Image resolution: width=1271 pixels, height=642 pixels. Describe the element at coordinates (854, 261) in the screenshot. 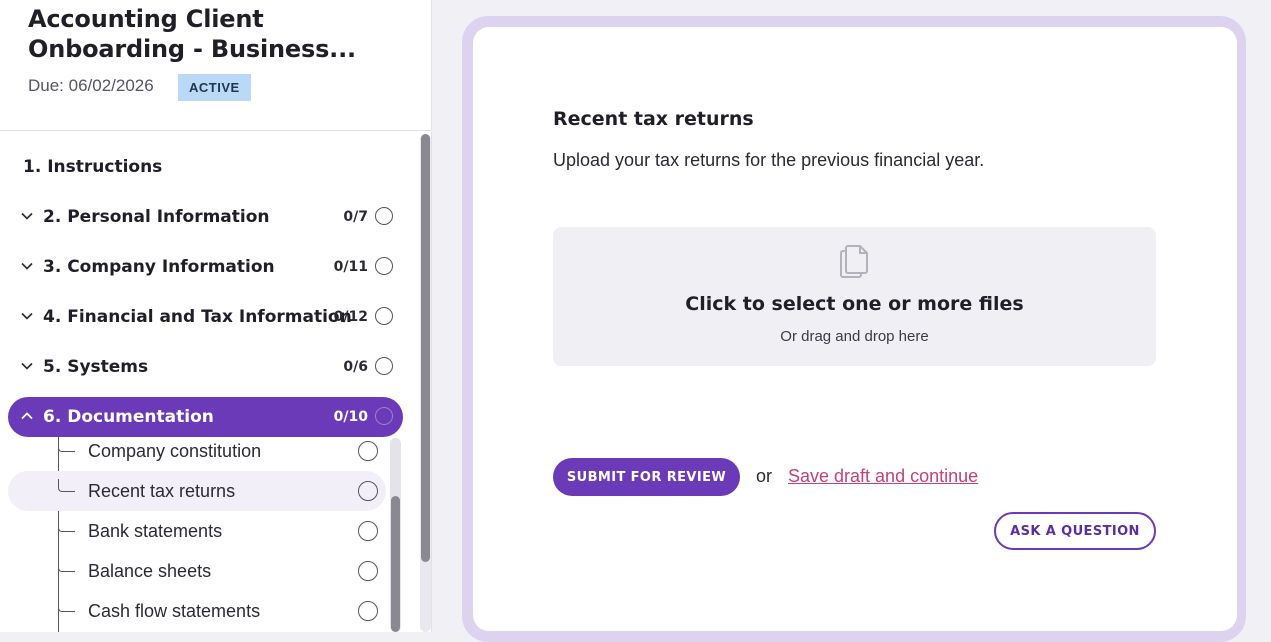

I see `copy-files-icon` at that location.